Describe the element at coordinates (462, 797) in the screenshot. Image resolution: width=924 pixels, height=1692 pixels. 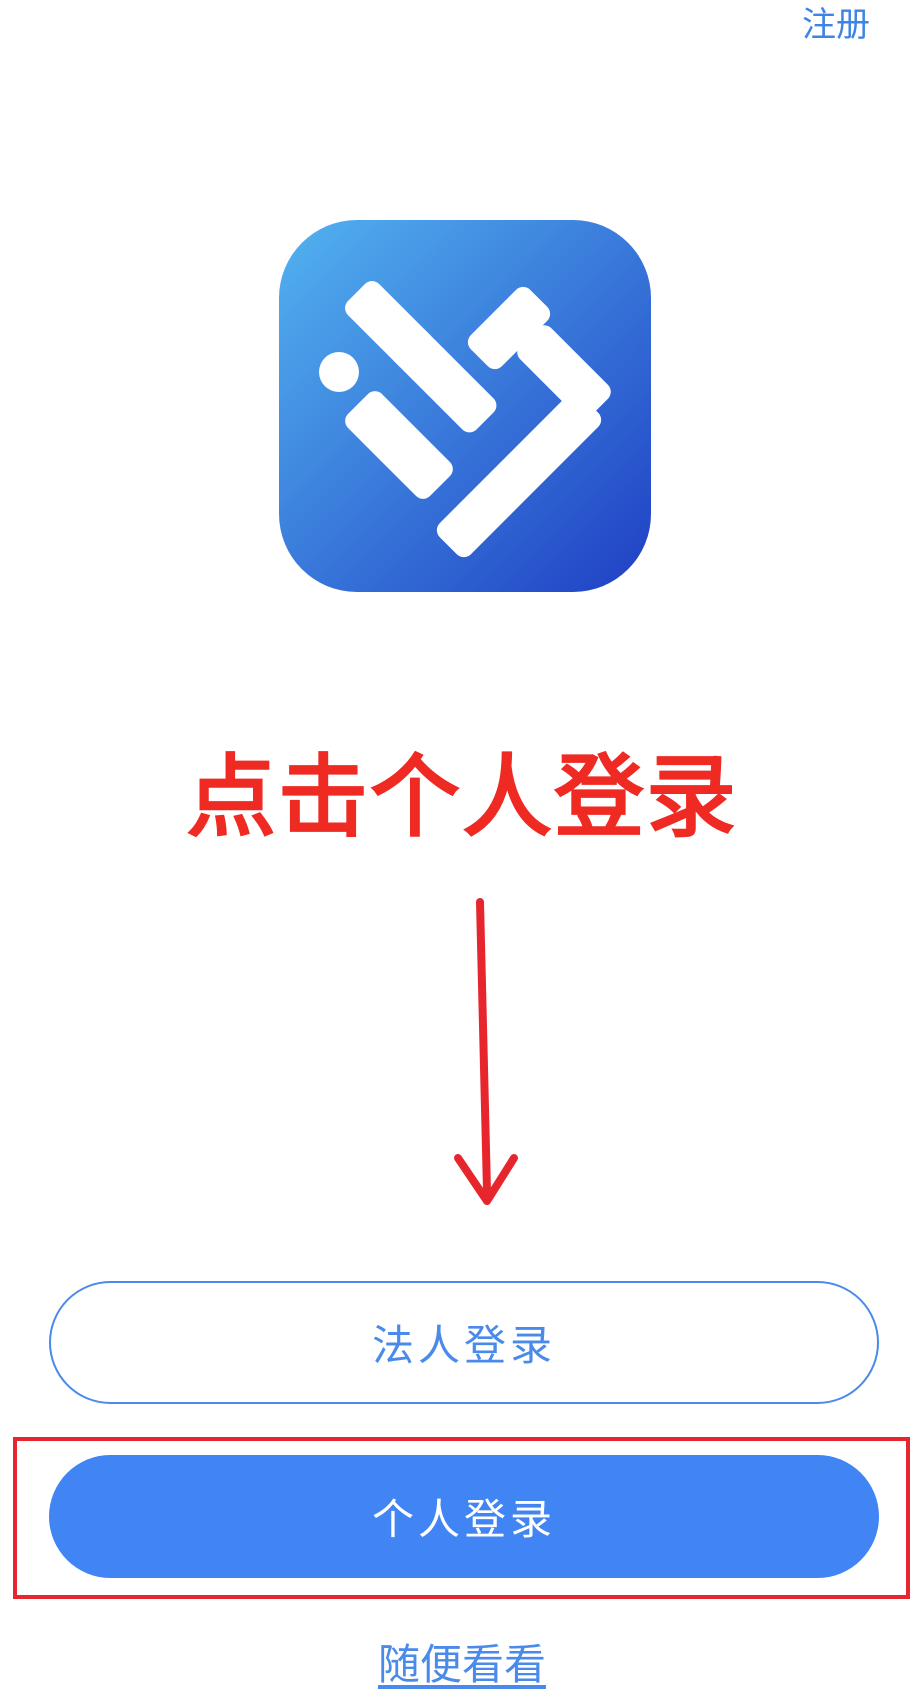
I see `instruction-annotation: 点击个人登录` at that location.